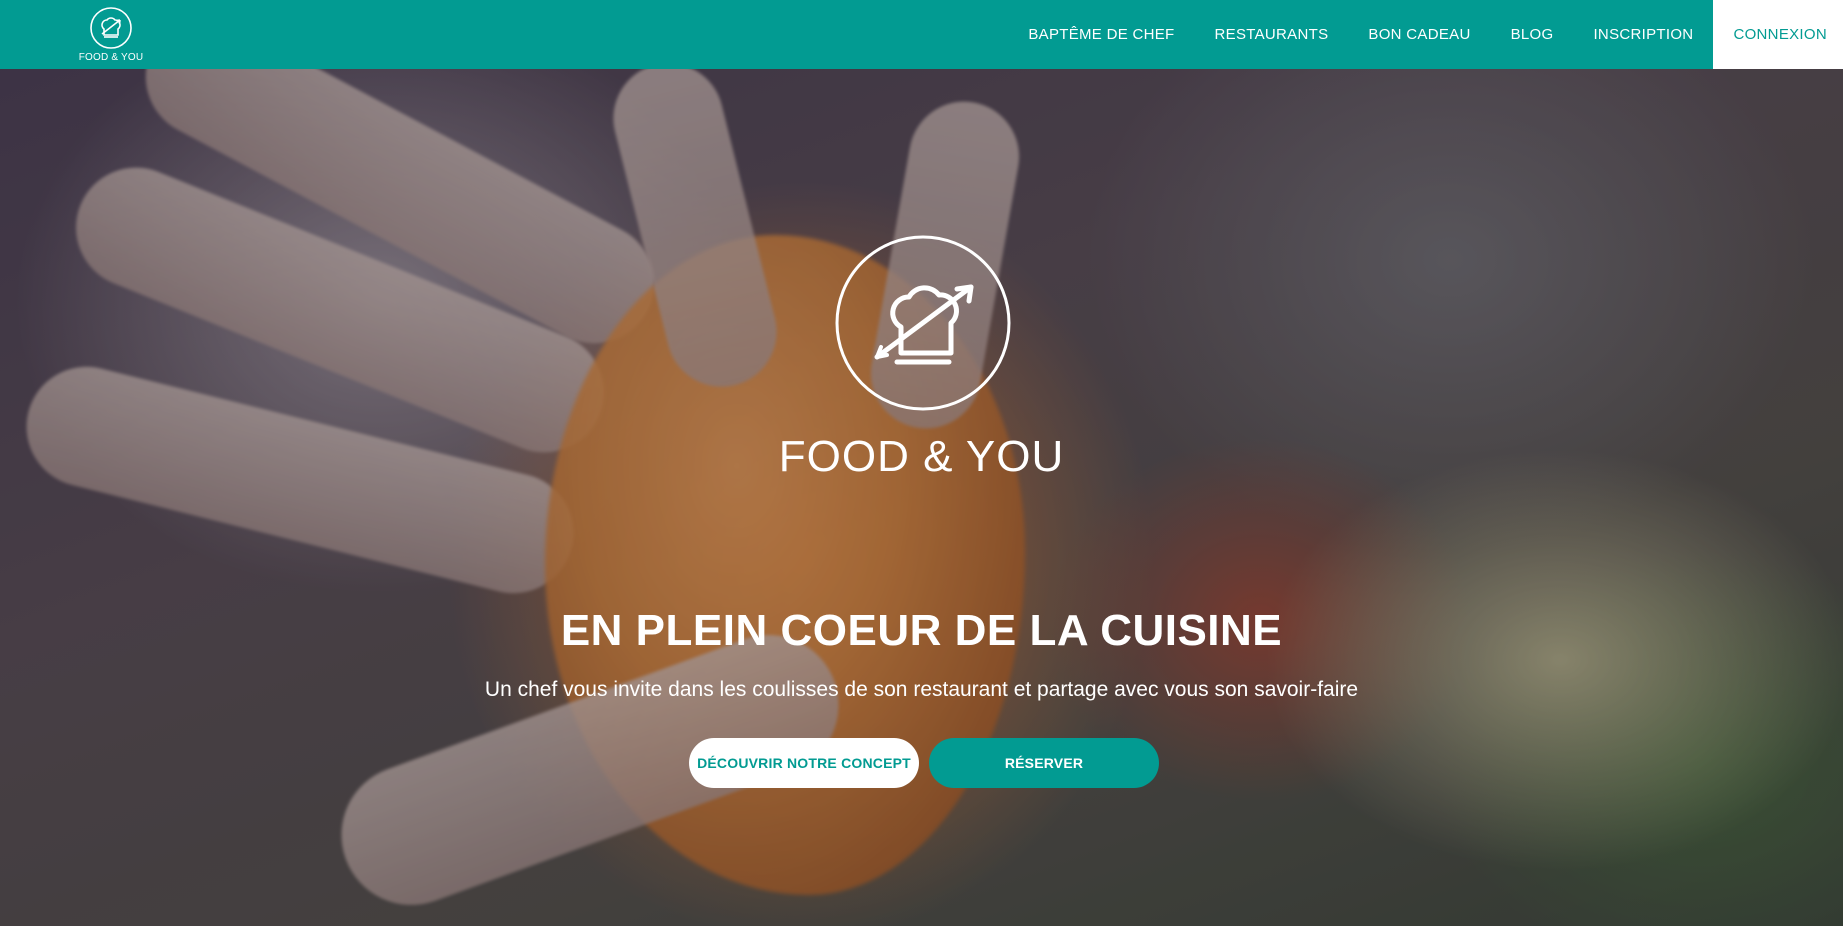  Describe the element at coordinates (1101, 34) in the screenshot. I see `nav-item-bapteme-de-chef: BAPTÊME DE CHEF` at that location.